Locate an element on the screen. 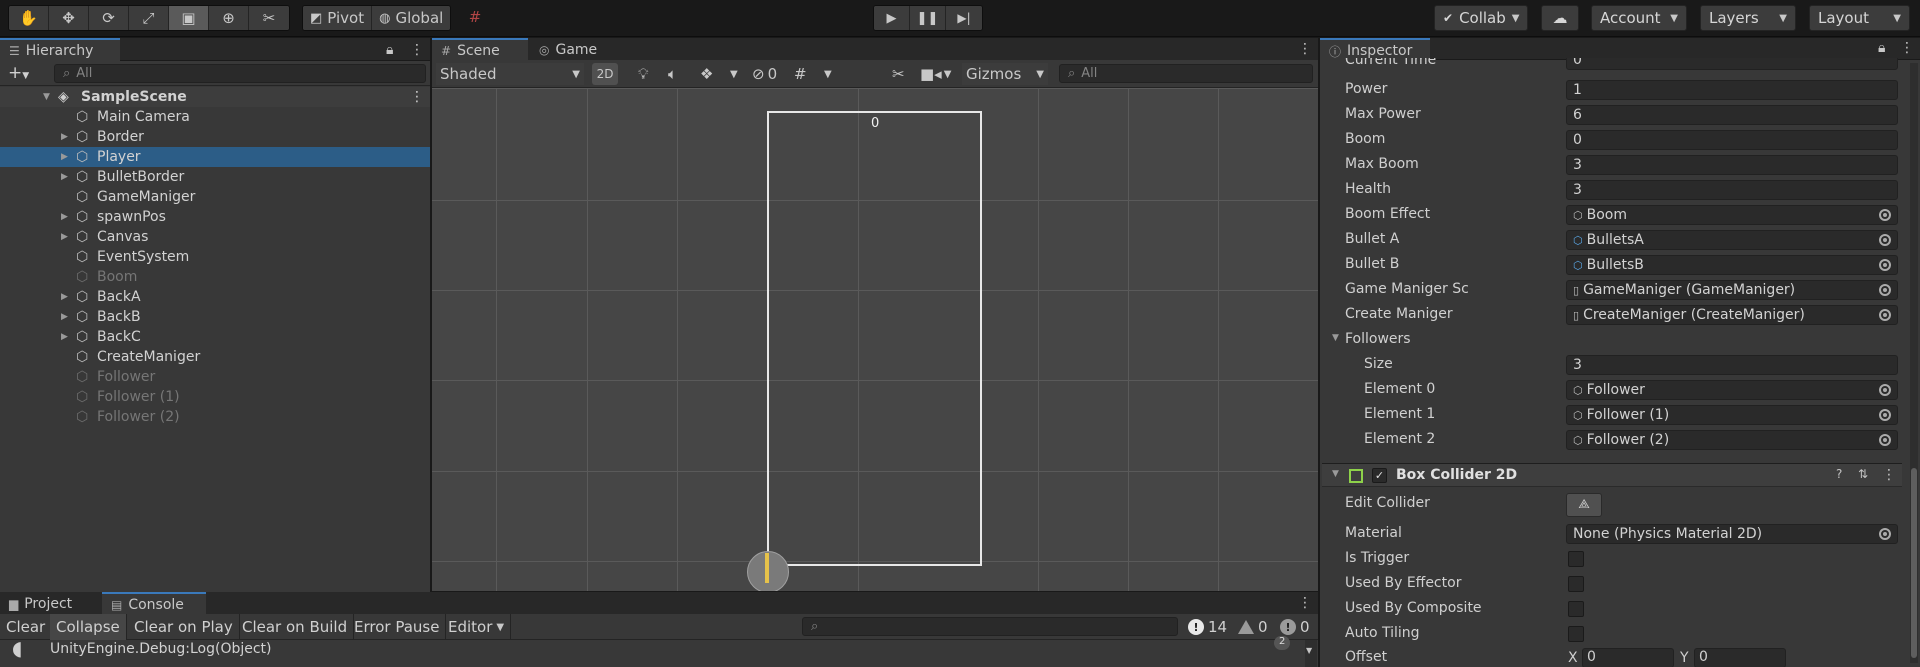  used-by-composite-checkbox is located at coordinates (1576, 609).